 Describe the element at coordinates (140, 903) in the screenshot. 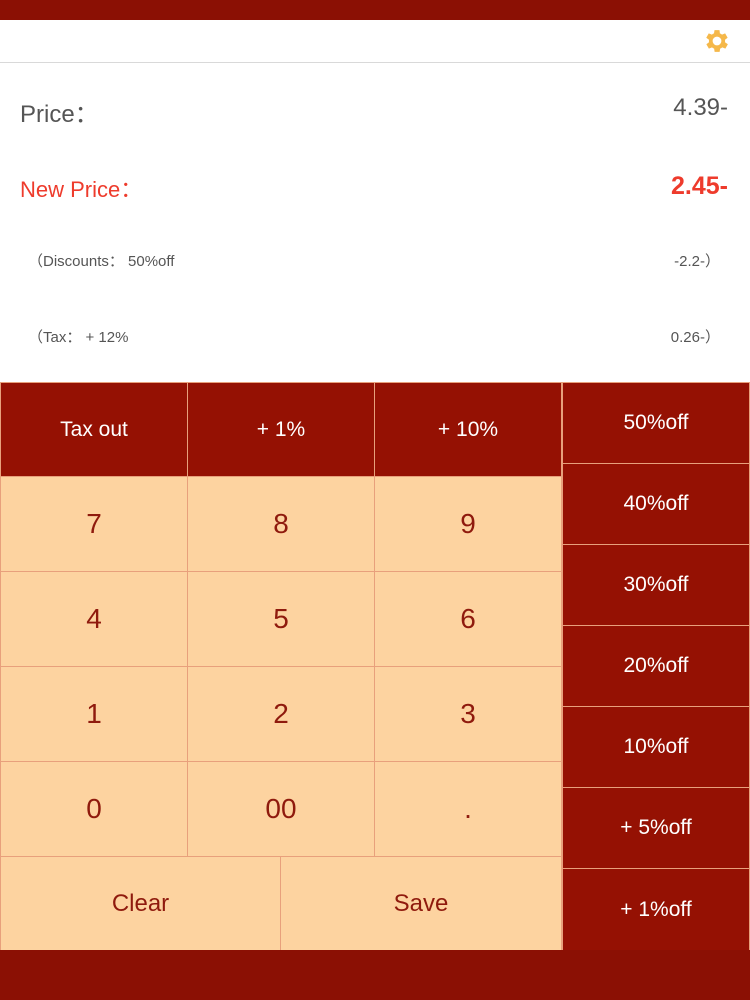

I see `clear-button: Clear` at that location.